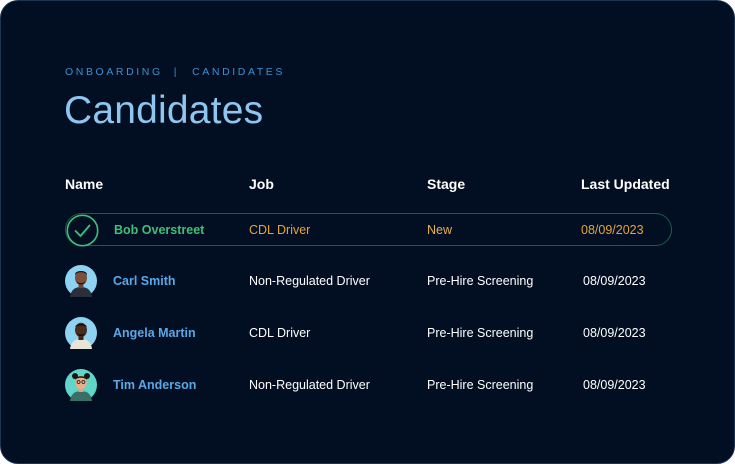 The width and height of the screenshot is (735, 464). I want to click on breadcrumb: ONBOARDING | CANDIDATES, so click(175, 72).